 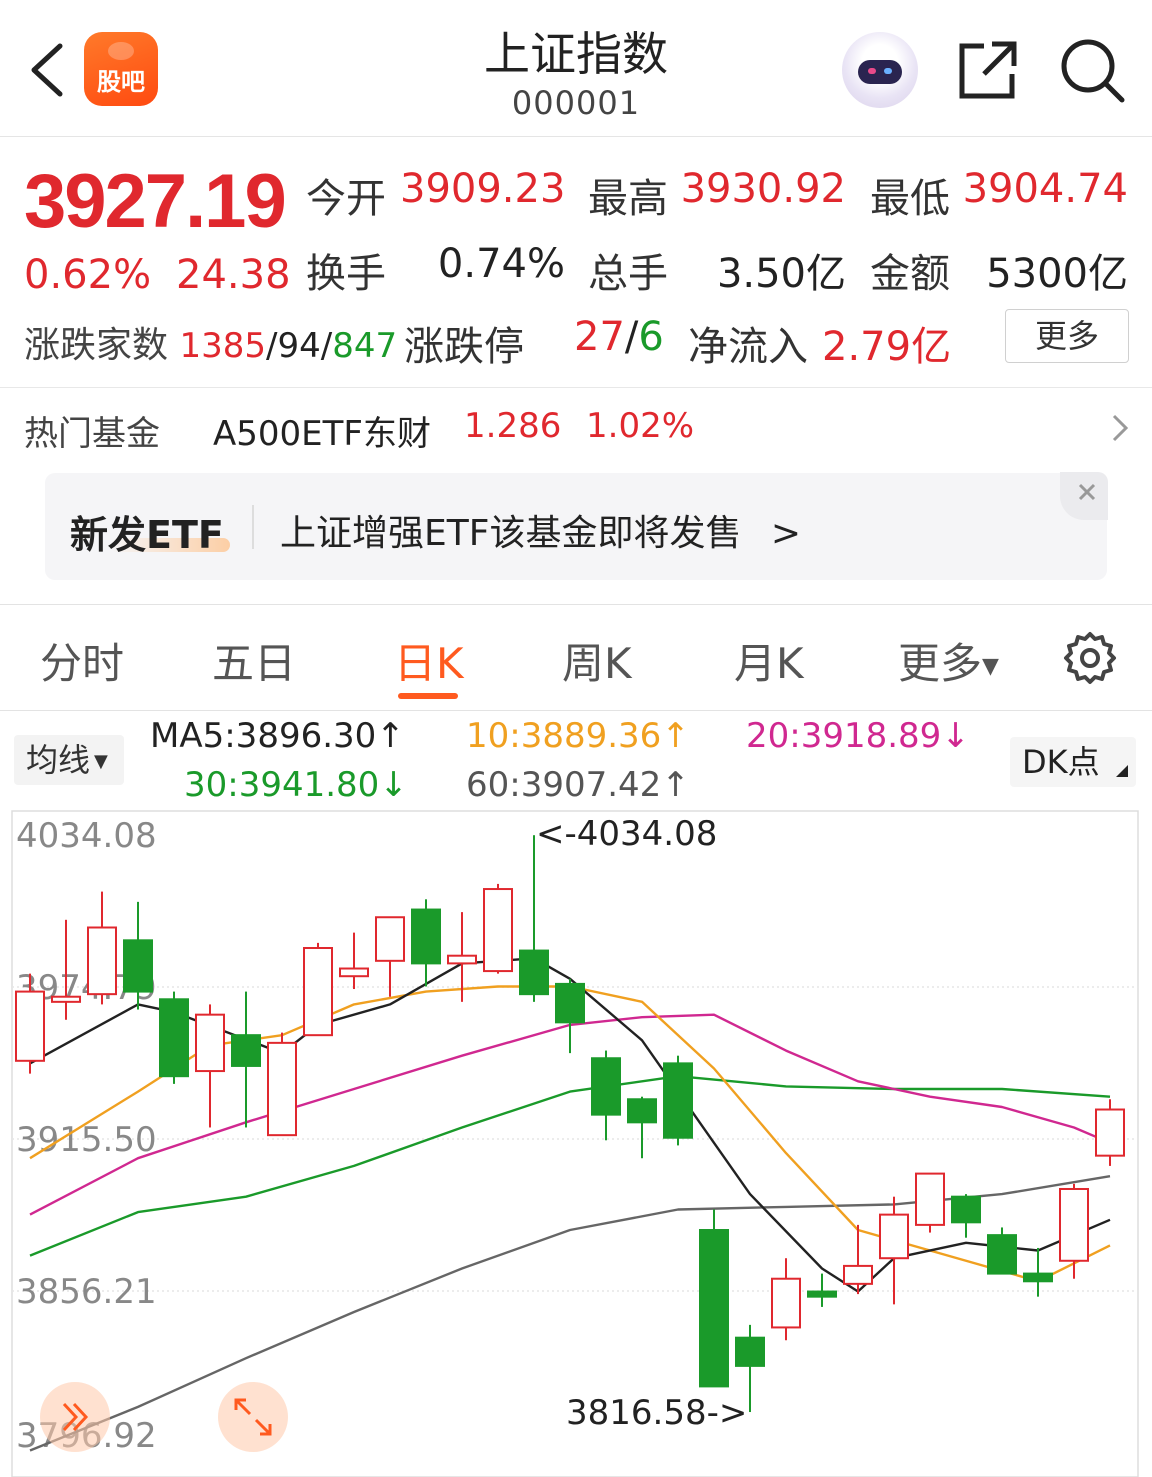 What do you see at coordinates (464, 347) in the screenshot?
I see `limit-label: 涨跌停` at bounding box center [464, 347].